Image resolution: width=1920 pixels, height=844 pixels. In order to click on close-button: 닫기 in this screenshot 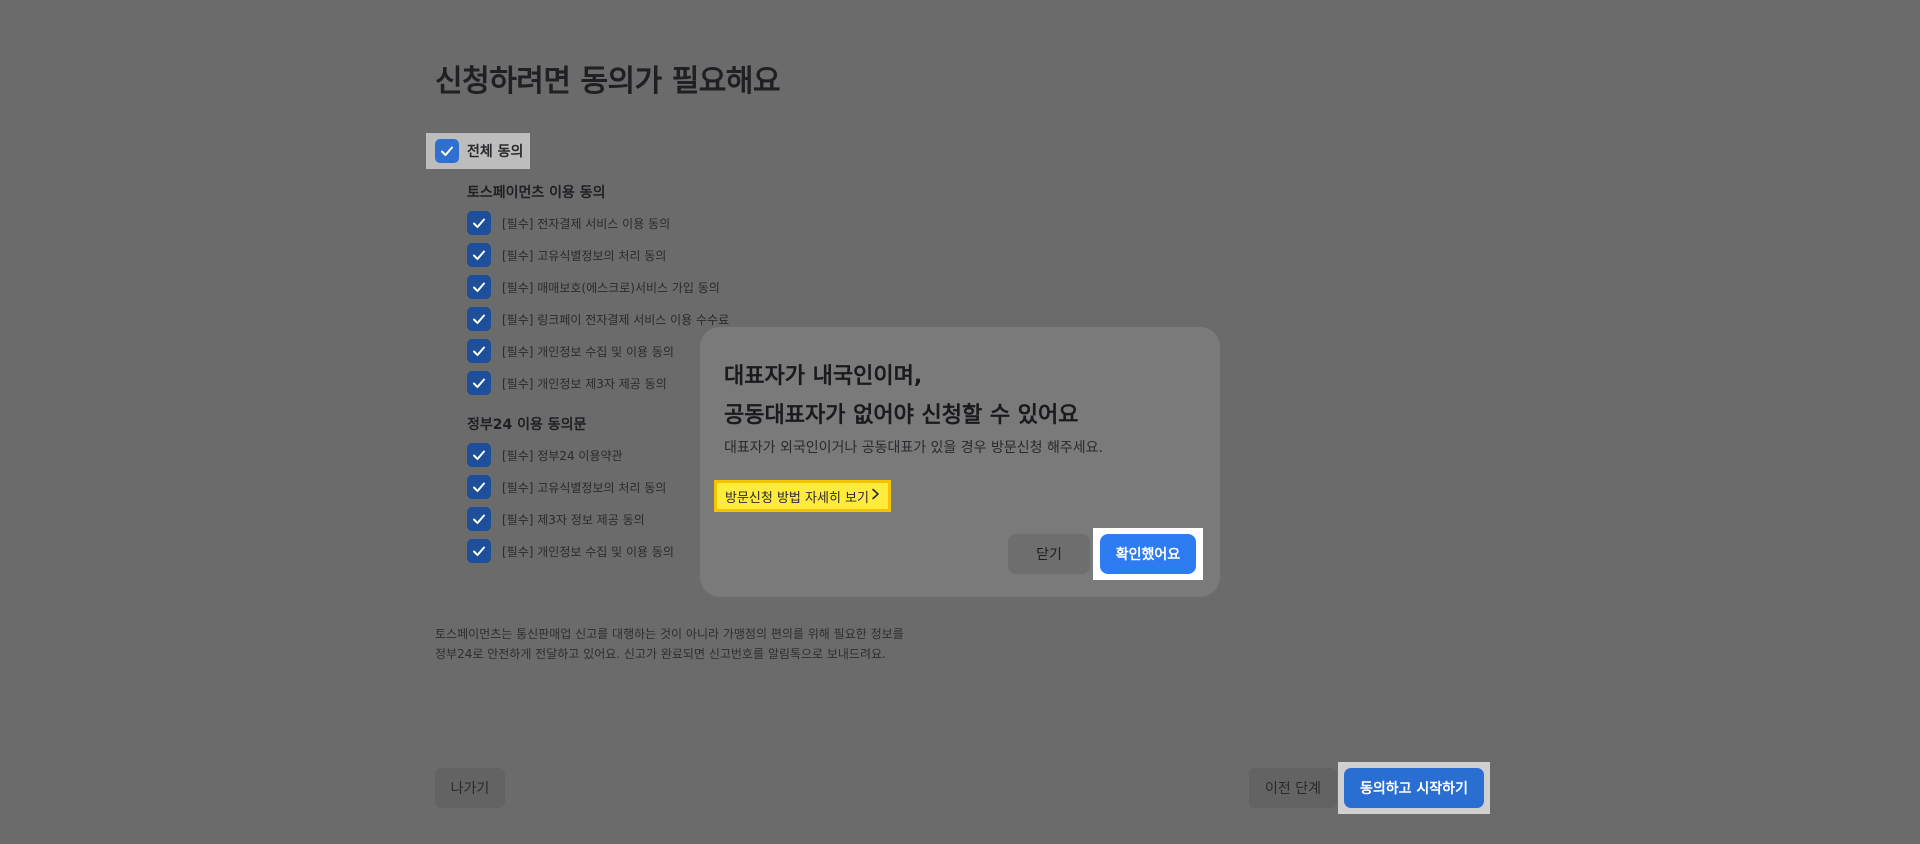, I will do `click(1049, 554)`.